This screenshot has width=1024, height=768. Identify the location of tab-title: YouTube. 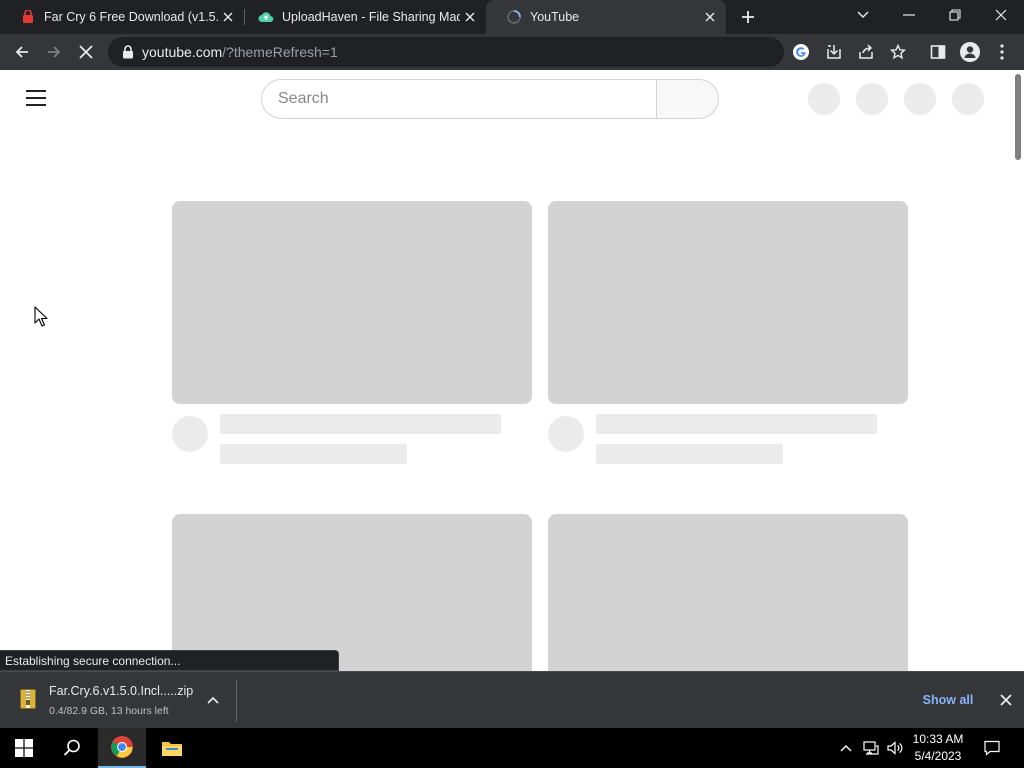
(555, 17).